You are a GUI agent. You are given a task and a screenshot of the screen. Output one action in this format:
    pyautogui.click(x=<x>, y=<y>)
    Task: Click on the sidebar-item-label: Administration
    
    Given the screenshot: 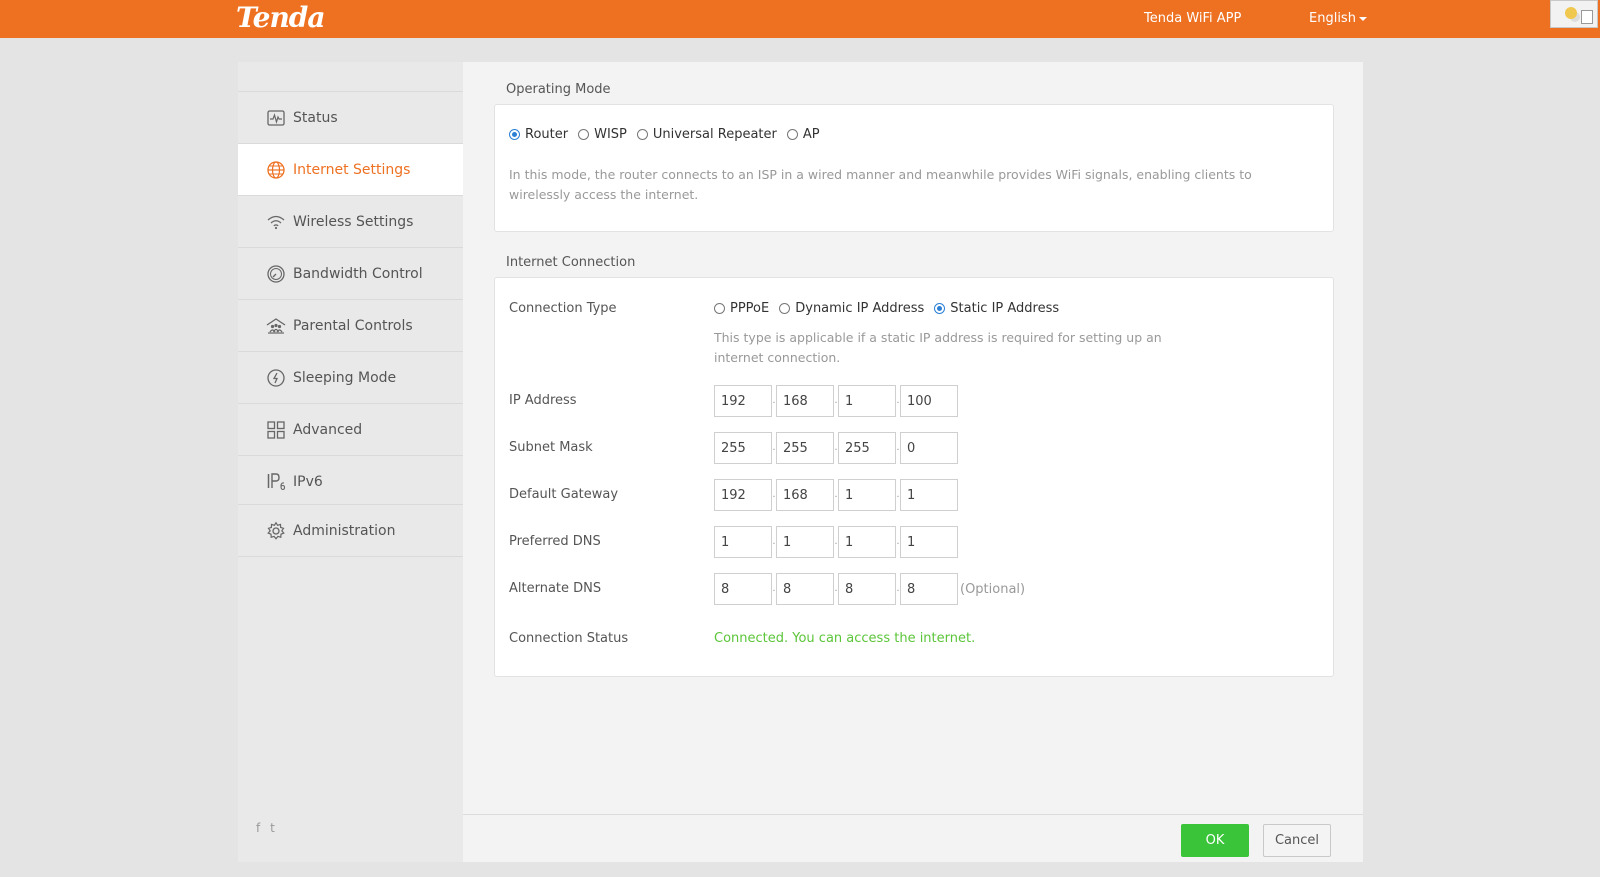 What is the action you would take?
    pyautogui.click(x=344, y=531)
    